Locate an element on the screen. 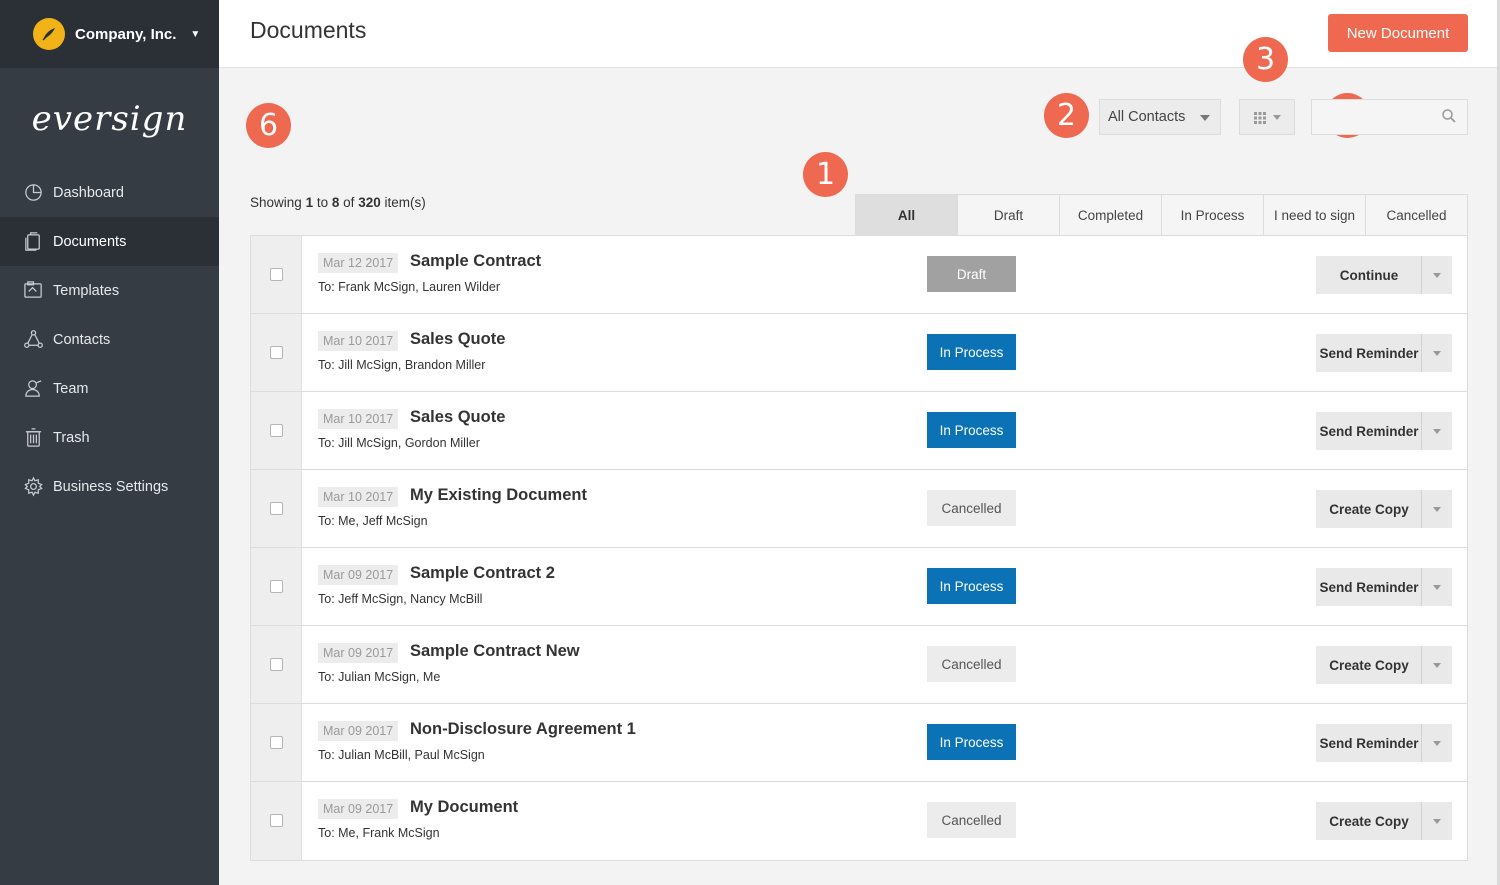  row-action-button: Continue is located at coordinates (1369, 275).